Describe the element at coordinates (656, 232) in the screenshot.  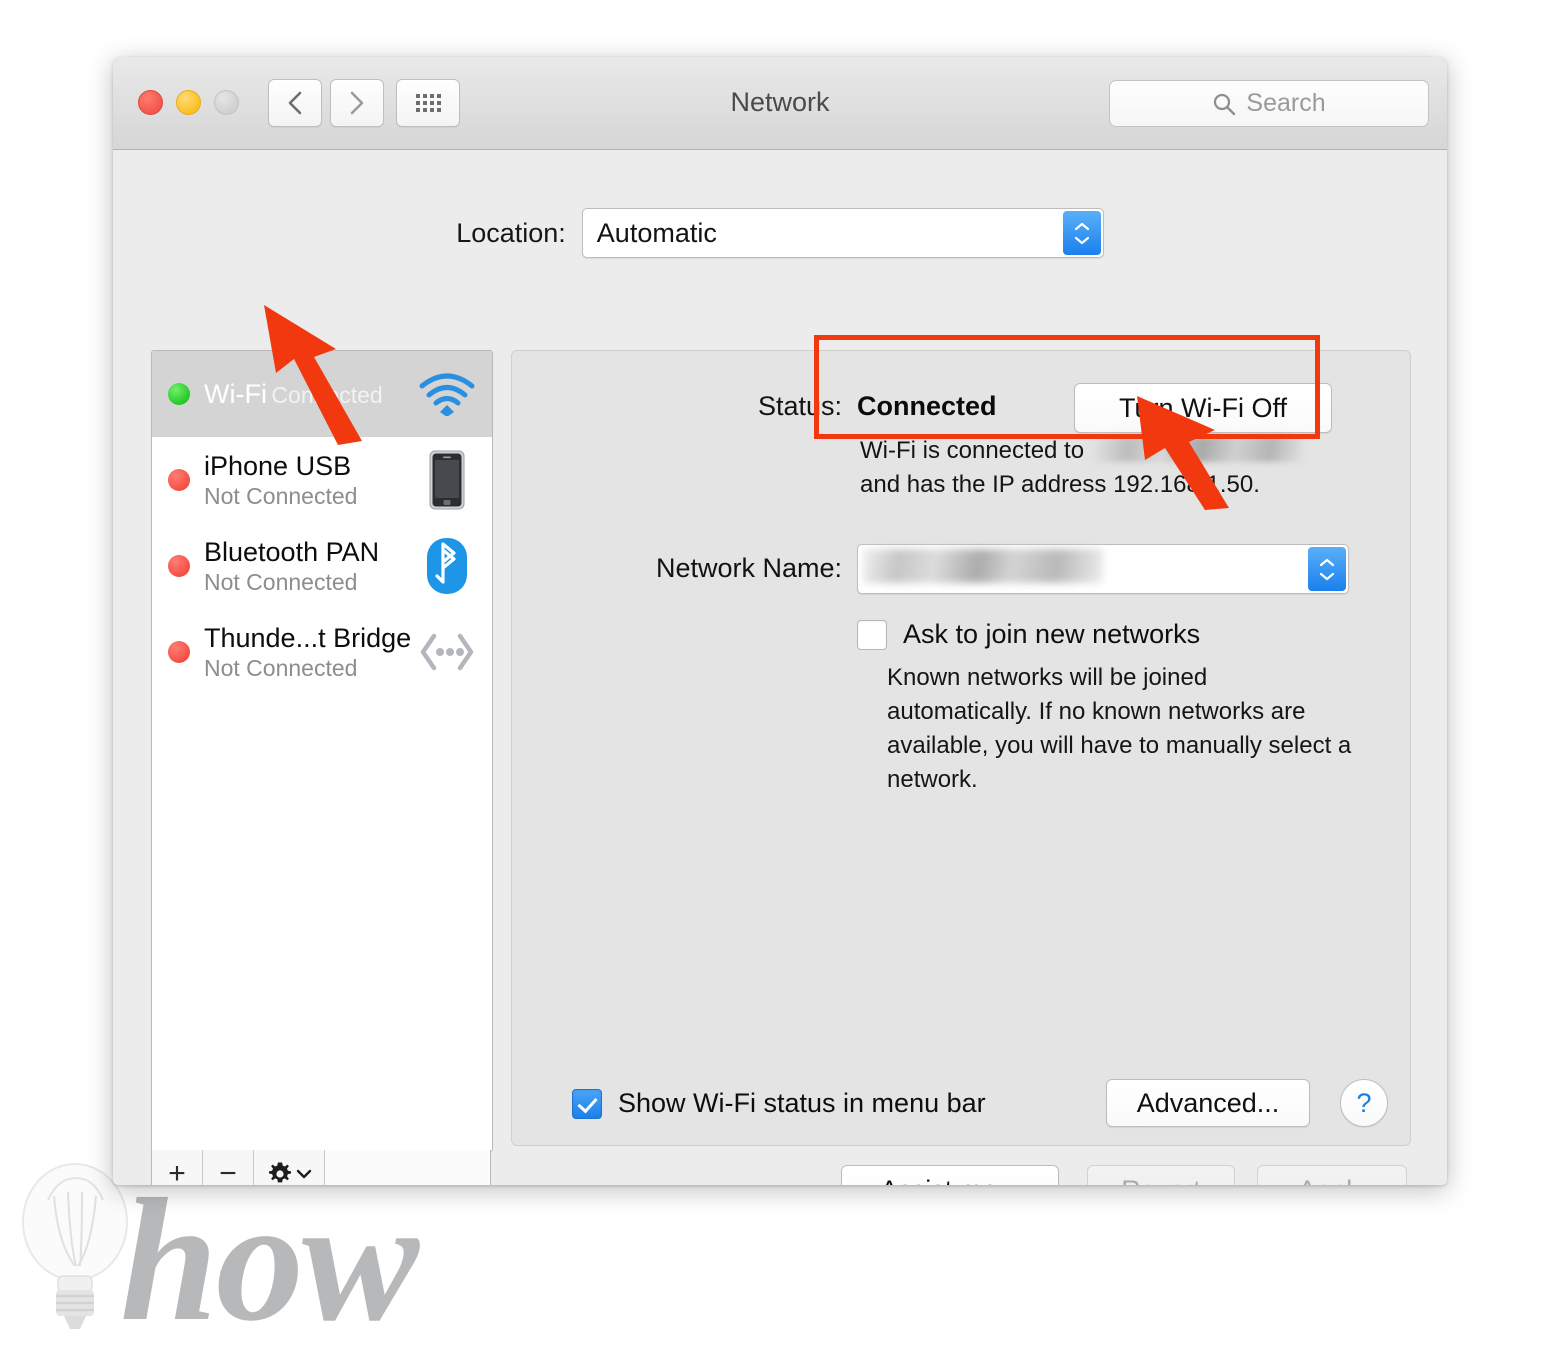
I see `location-value: Automatic` at that location.